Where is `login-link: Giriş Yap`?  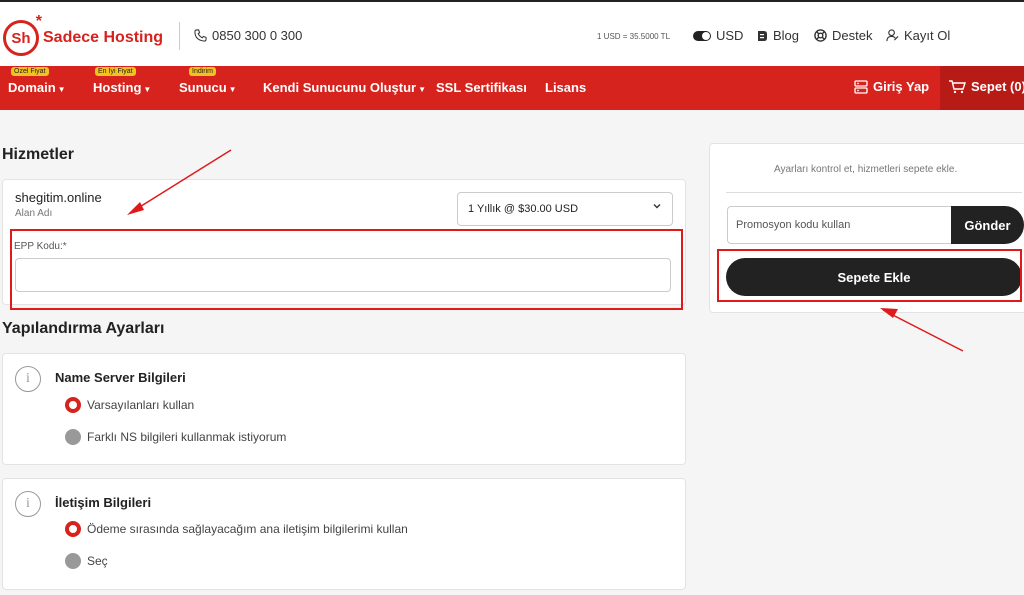 login-link: Giriş Yap is located at coordinates (891, 86).